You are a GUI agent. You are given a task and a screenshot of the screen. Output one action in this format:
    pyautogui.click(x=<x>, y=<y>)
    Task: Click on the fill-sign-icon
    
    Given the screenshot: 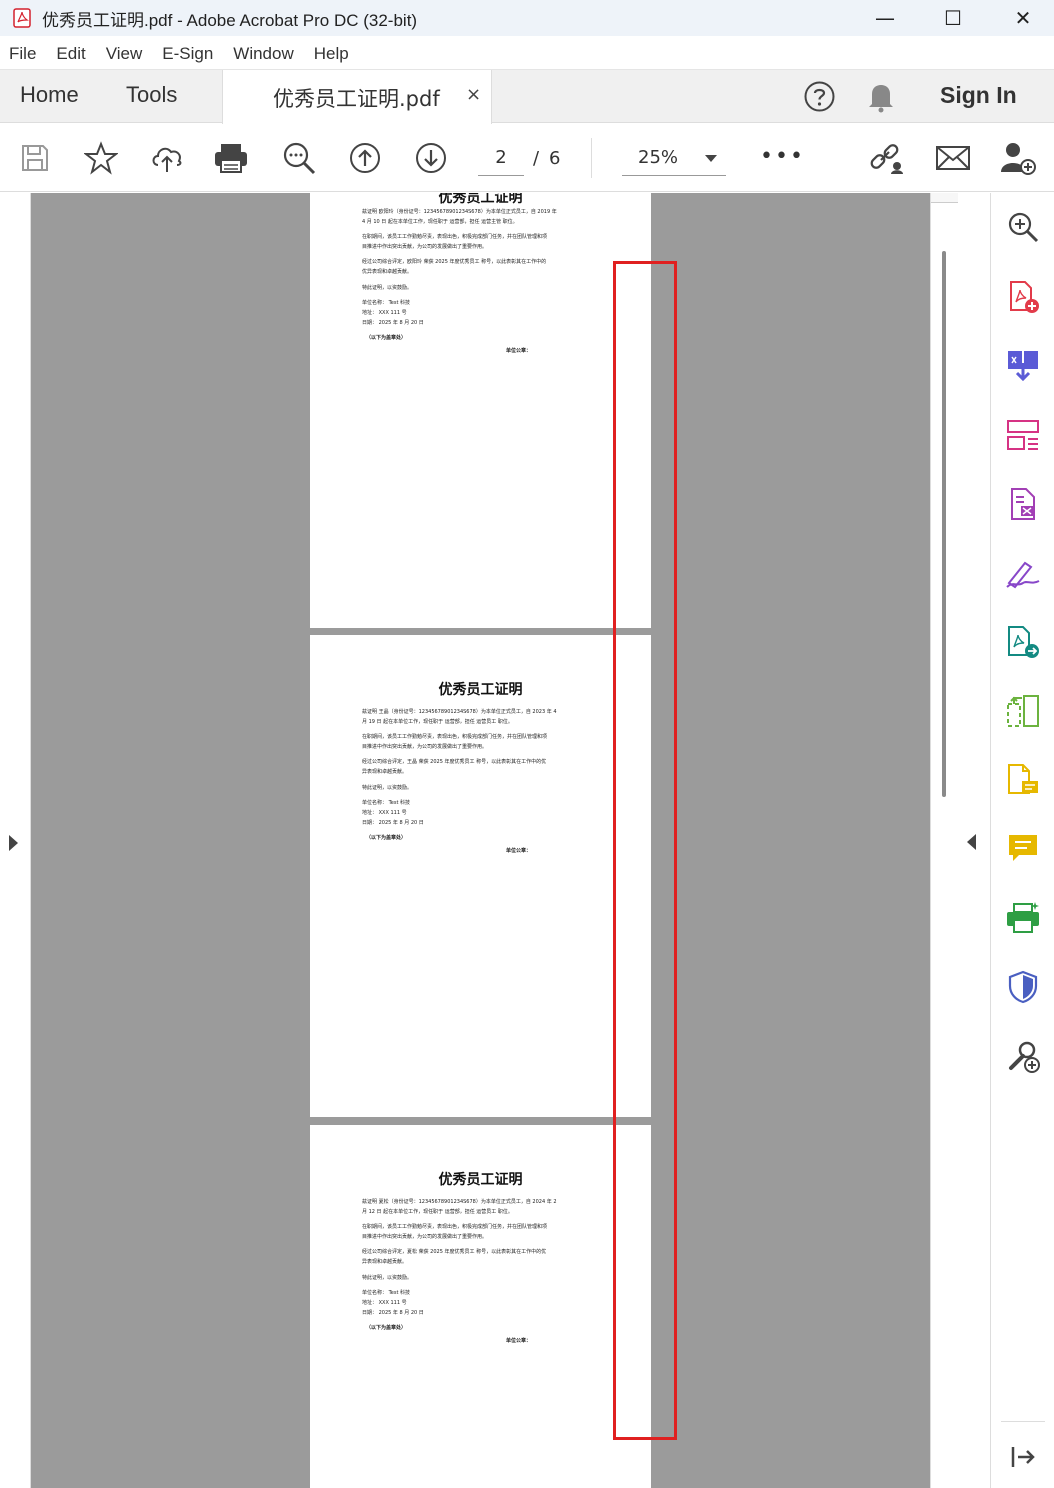 What is the action you would take?
    pyautogui.click(x=1023, y=573)
    